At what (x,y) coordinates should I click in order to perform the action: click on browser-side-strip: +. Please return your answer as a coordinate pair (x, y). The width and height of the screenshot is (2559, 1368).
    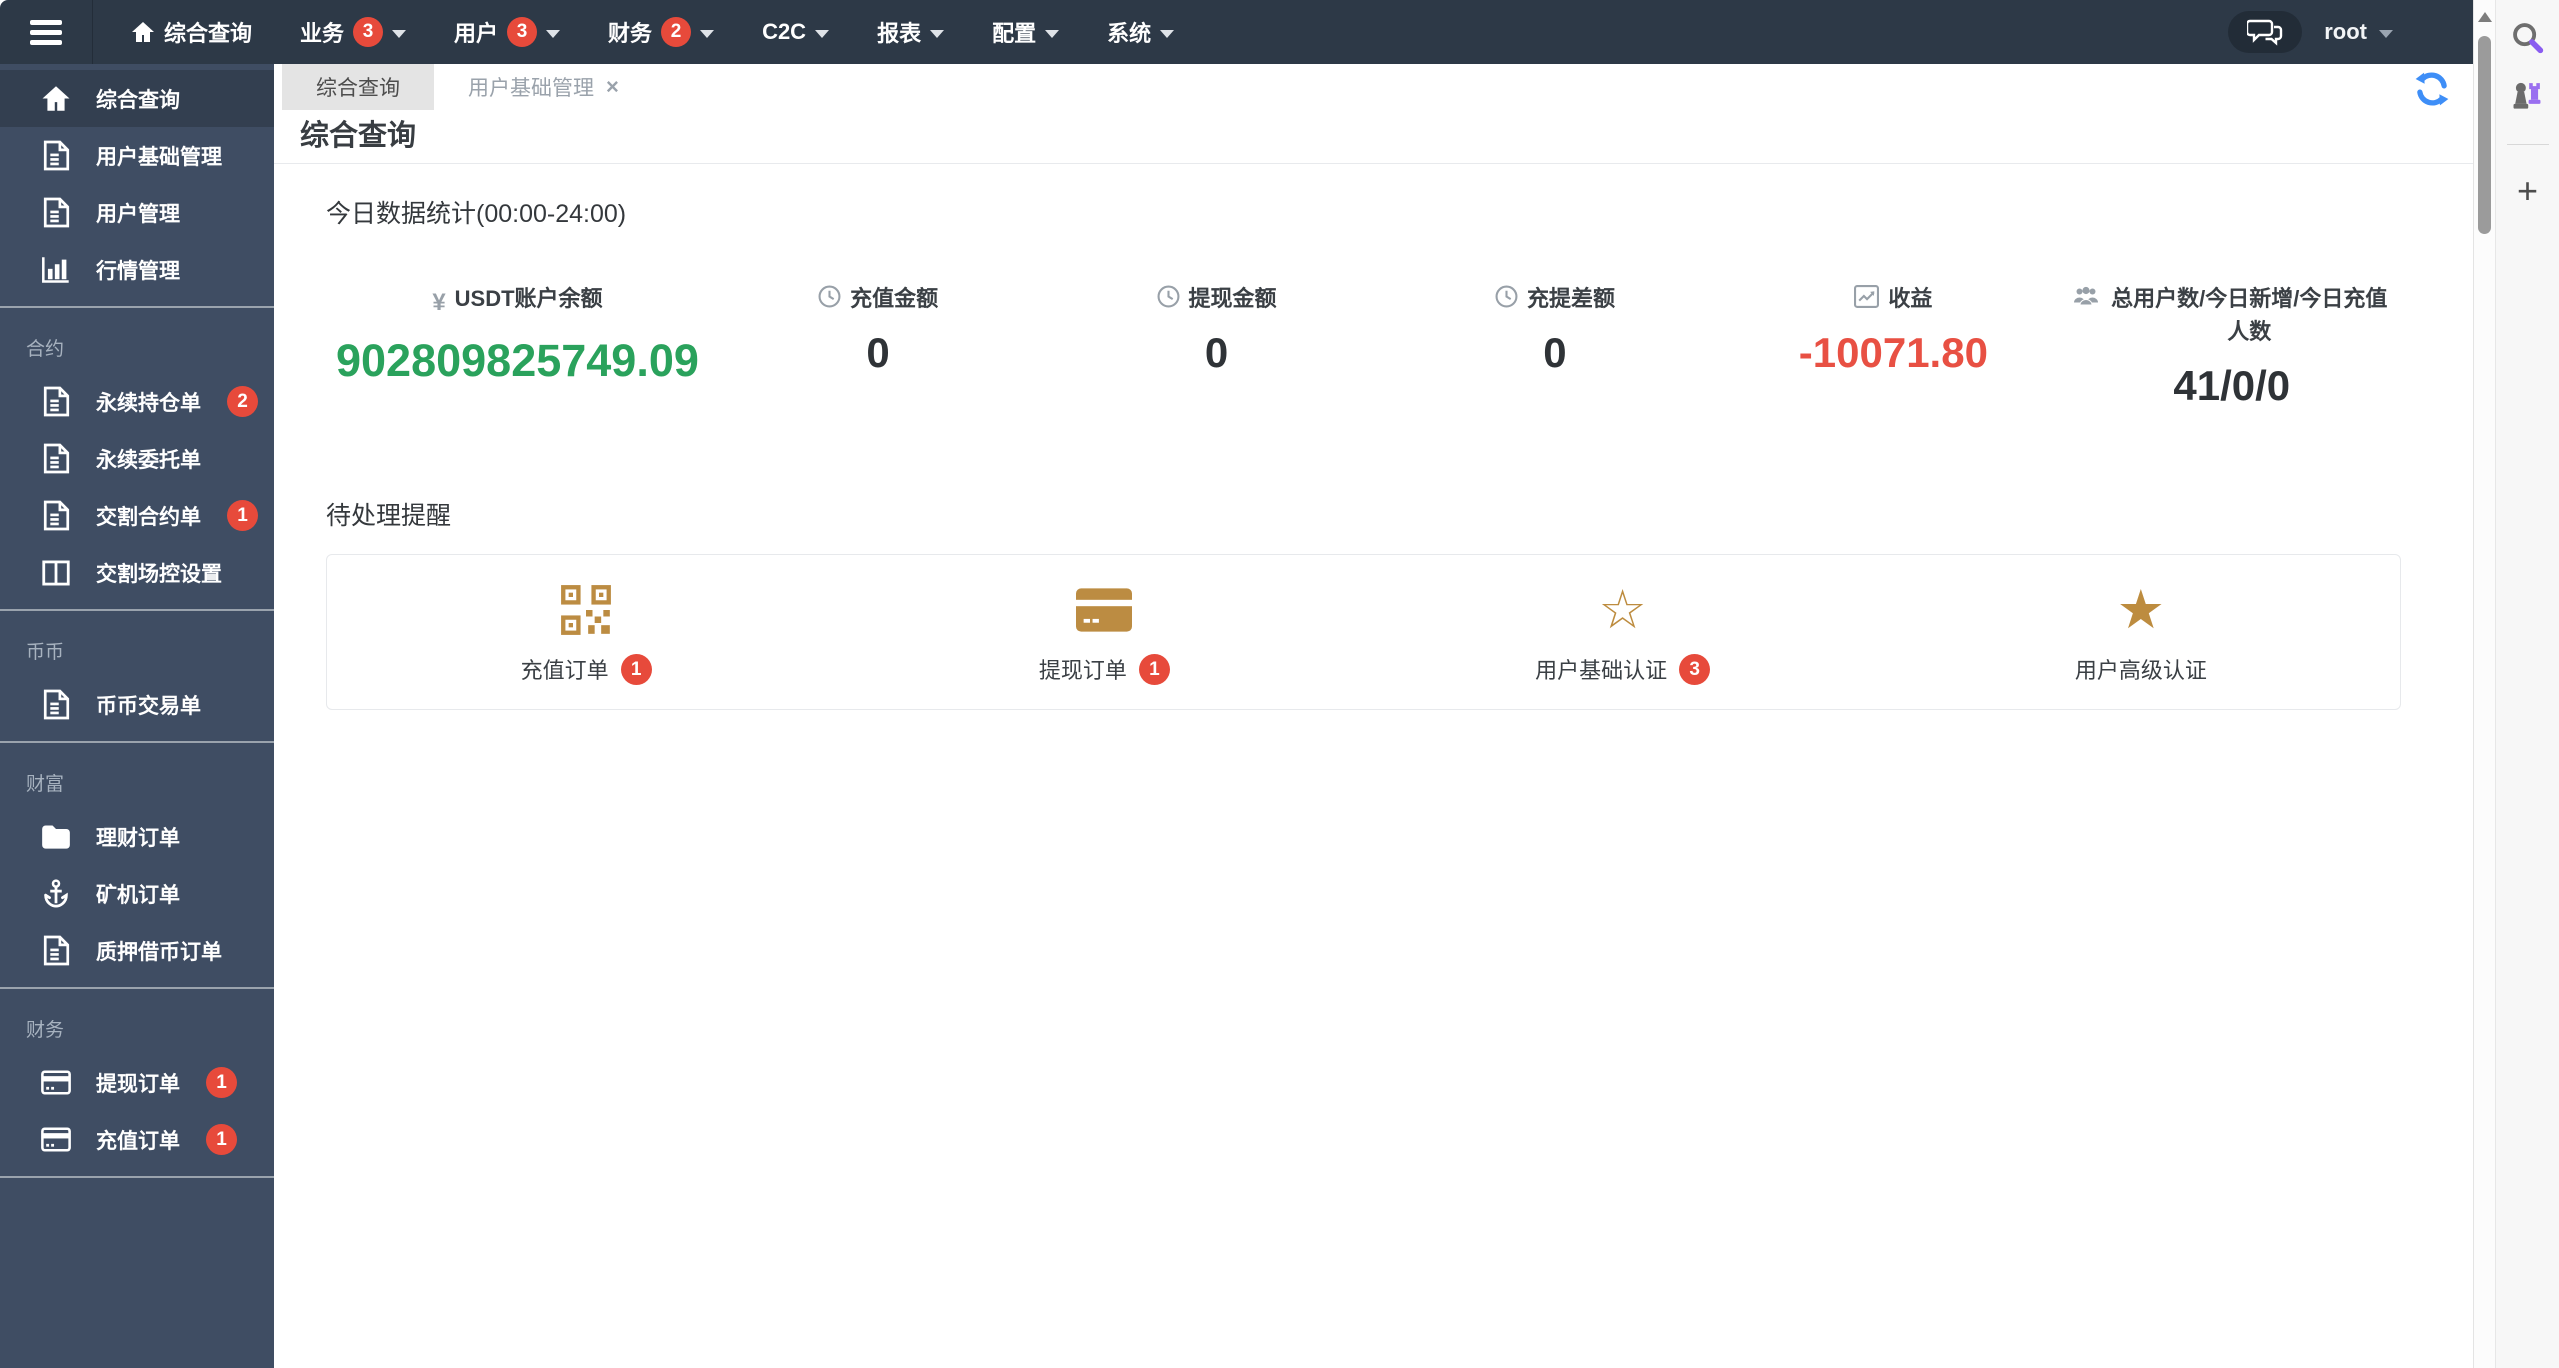
    Looking at the image, I should click on (2527, 684).